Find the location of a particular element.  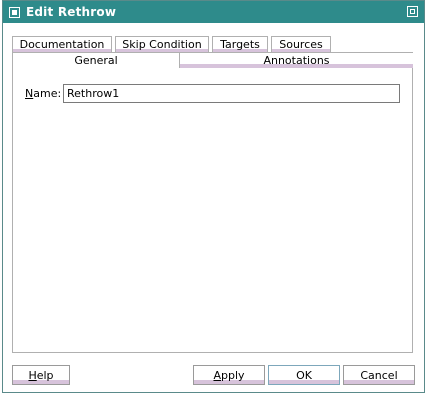

title-bar: Edit Rethrow is located at coordinates (213, 12).